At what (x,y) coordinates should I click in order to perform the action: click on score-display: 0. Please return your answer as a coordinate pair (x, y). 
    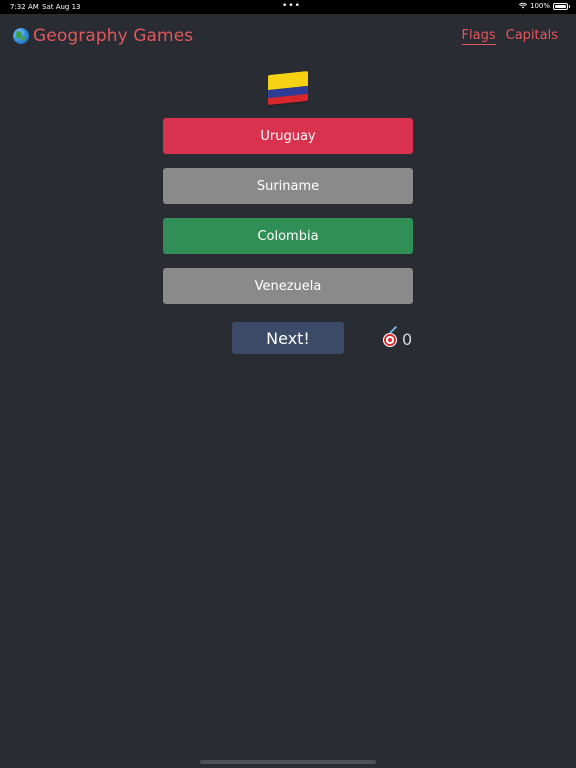
    Looking at the image, I should click on (397, 339).